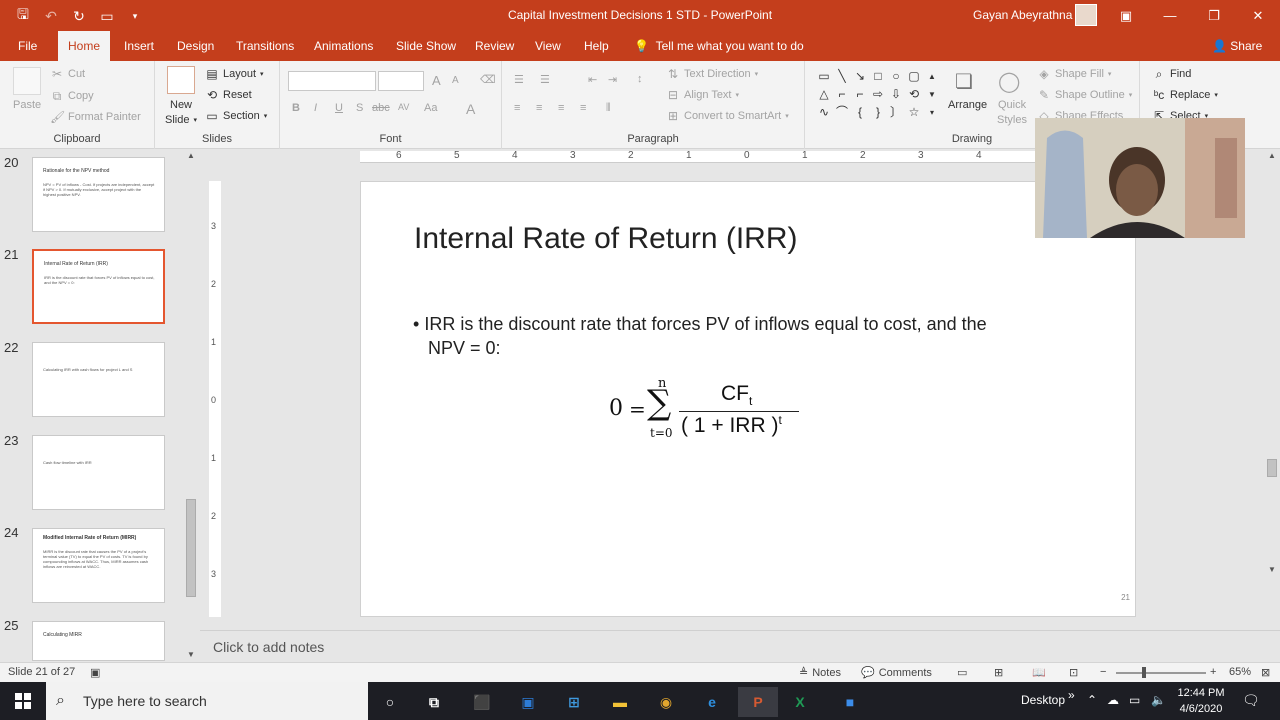  I want to click on redo-icon: ↻, so click(79, 16).